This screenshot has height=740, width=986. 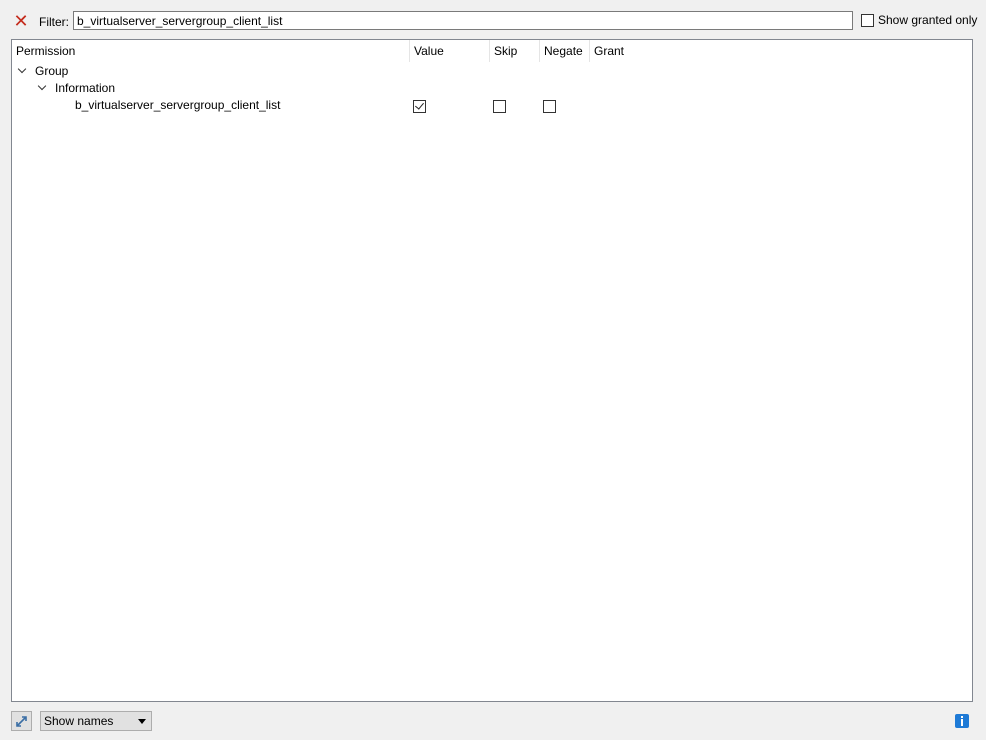 I want to click on negate-checkbox, so click(x=549, y=106).